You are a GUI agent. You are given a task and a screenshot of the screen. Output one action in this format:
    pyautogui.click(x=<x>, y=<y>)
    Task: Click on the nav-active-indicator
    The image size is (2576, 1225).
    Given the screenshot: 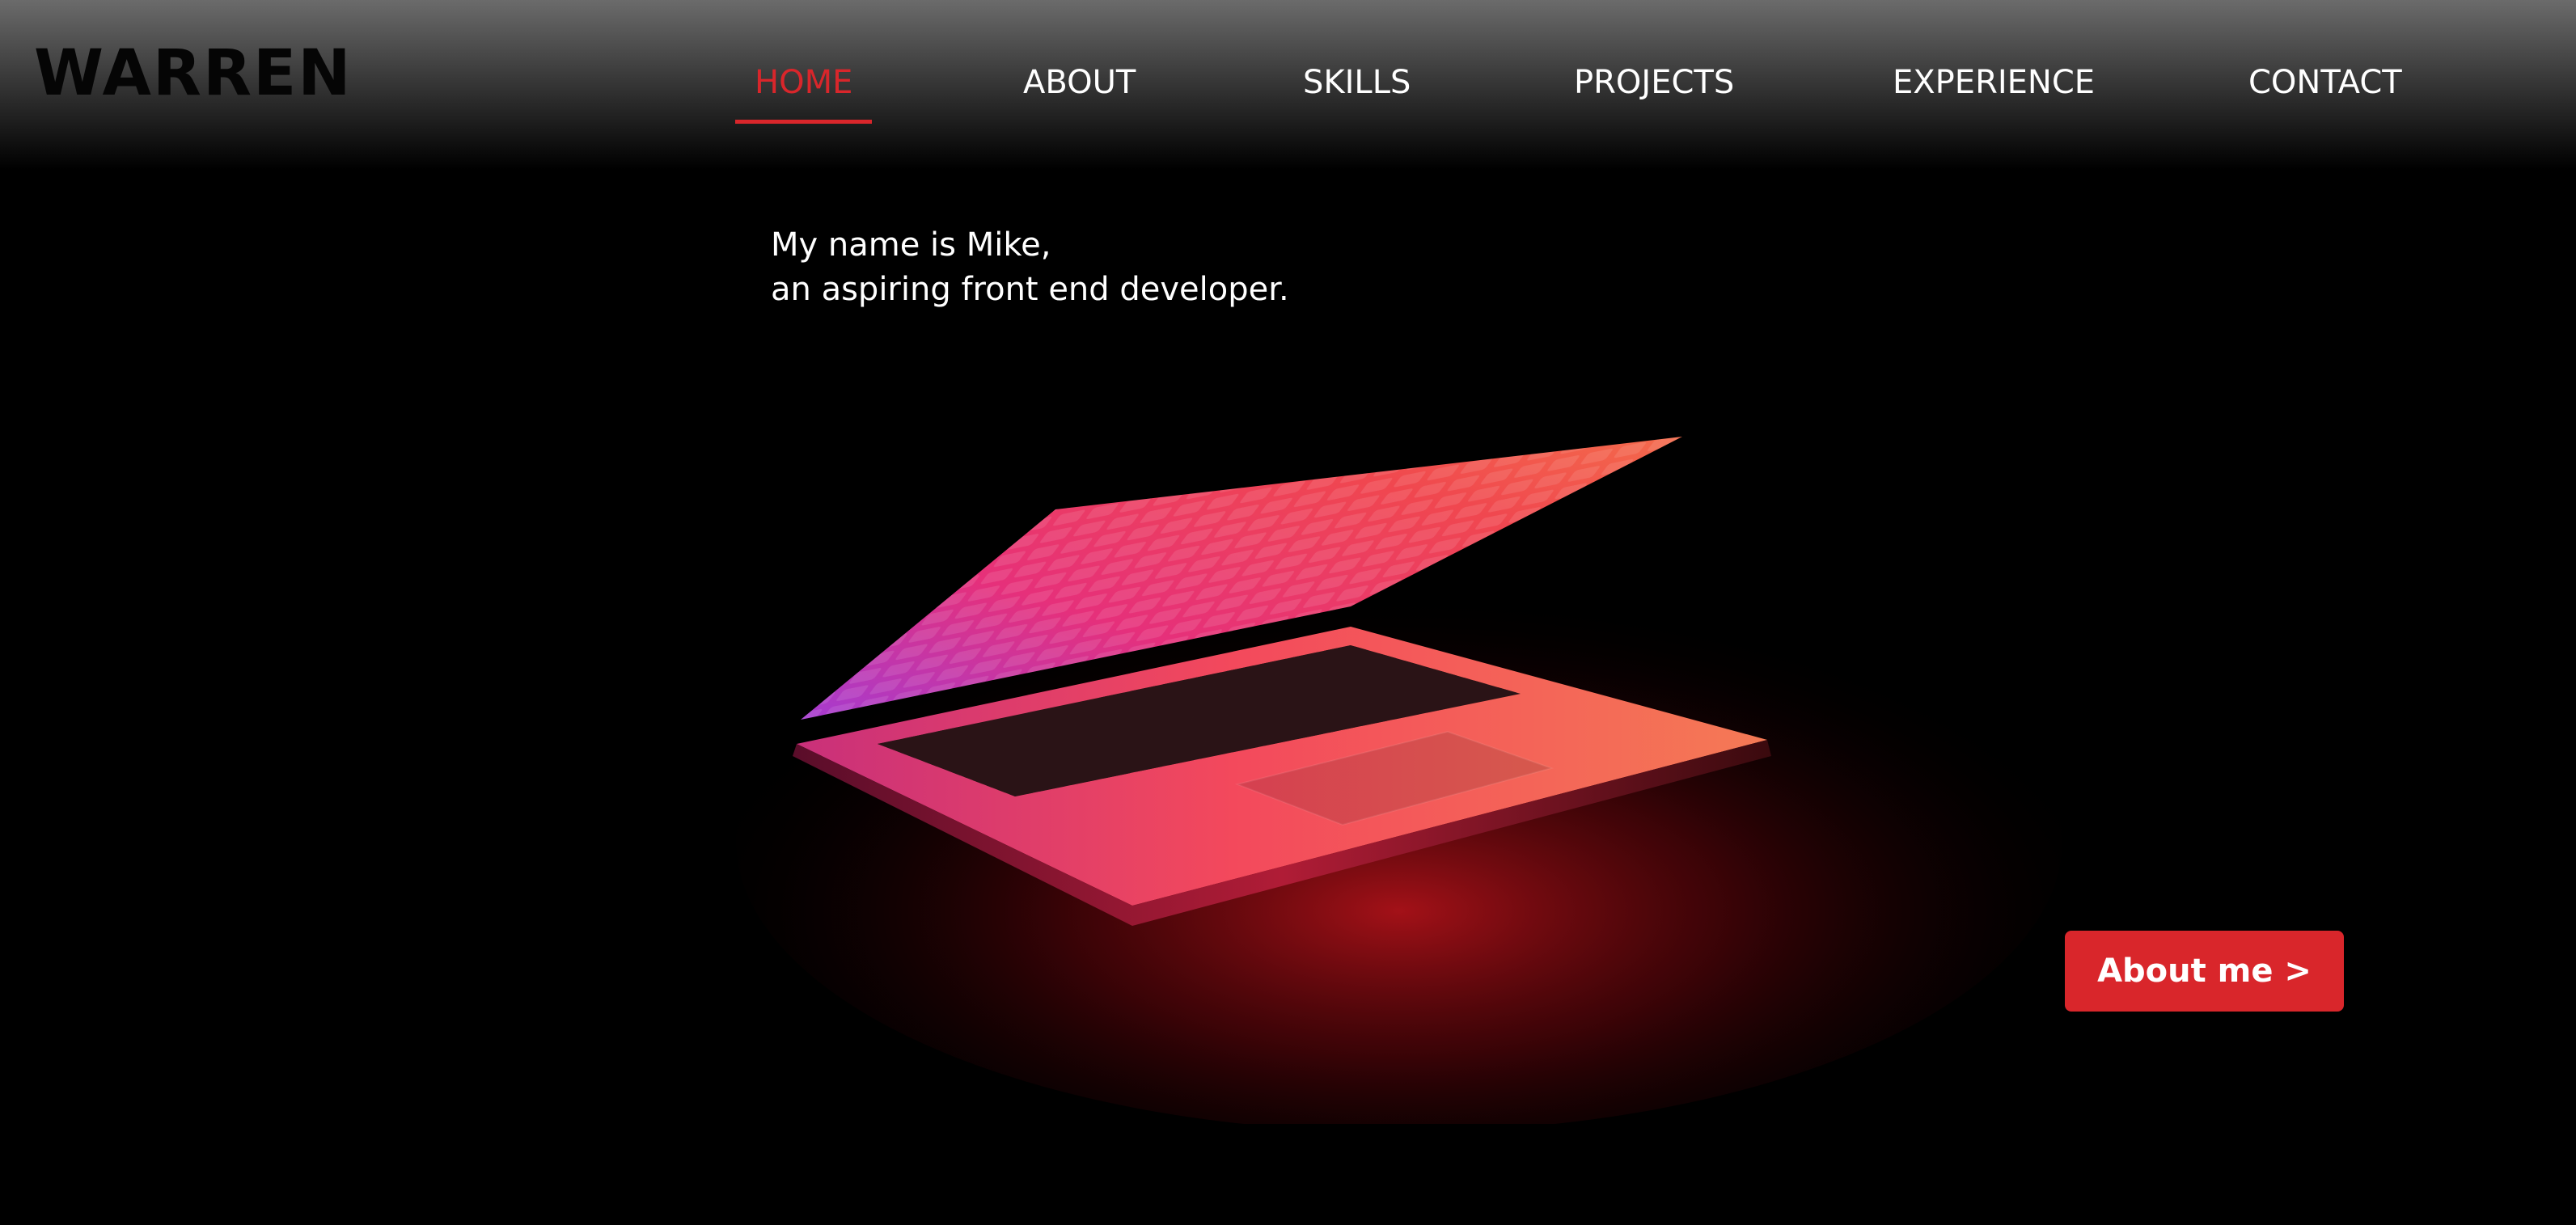 What is the action you would take?
    pyautogui.click(x=804, y=122)
    